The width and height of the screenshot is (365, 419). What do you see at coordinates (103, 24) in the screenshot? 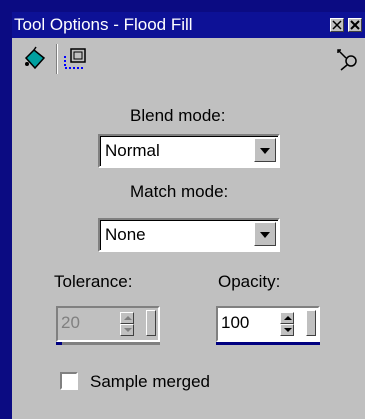
I see `window-title: Tool Options - Flood Fill` at bounding box center [103, 24].